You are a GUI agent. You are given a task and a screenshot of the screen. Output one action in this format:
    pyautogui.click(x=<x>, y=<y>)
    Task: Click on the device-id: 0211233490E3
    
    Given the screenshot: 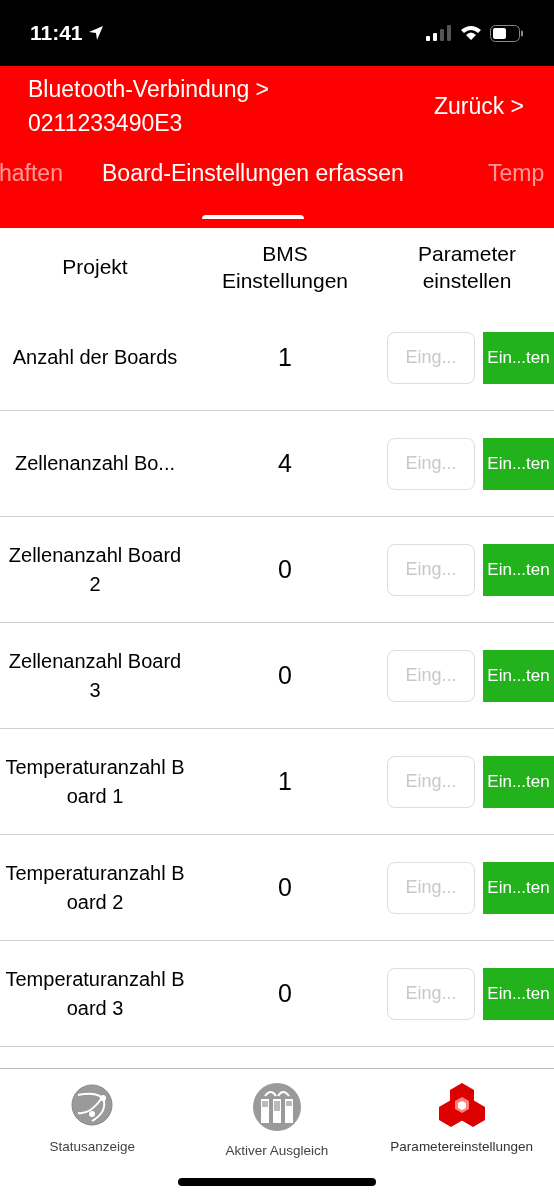 What is the action you would take?
    pyautogui.click(x=106, y=123)
    